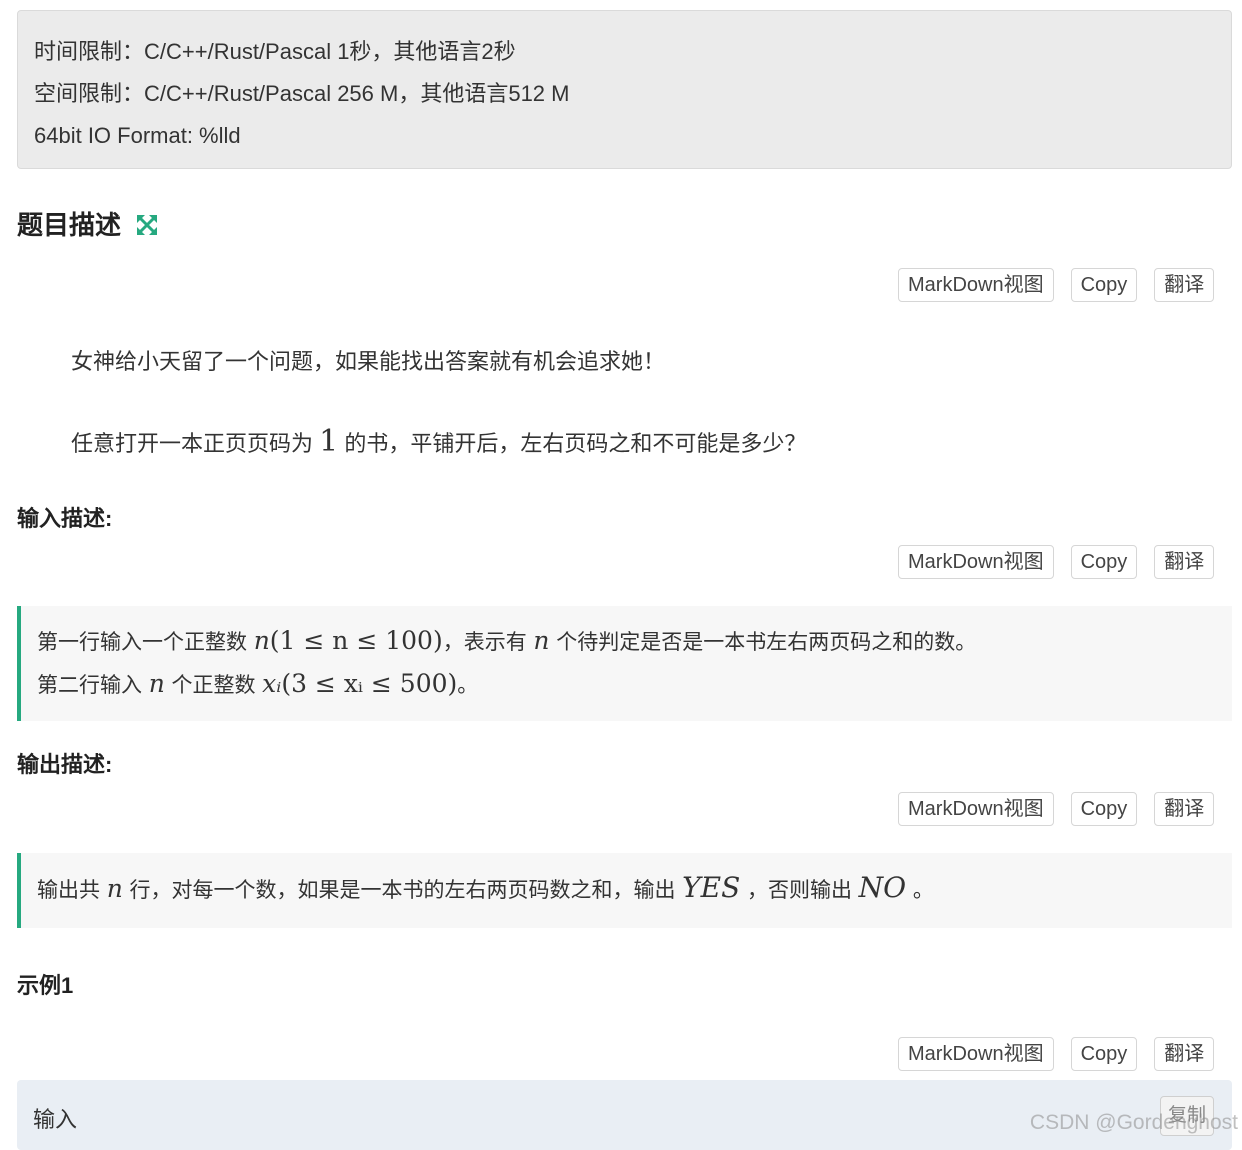 This screenshot has width=1242, height=1150. What do you see at coordinates (114, 888) in the screenshot?
I see `output-var: n` at bounding box center [114, 888].